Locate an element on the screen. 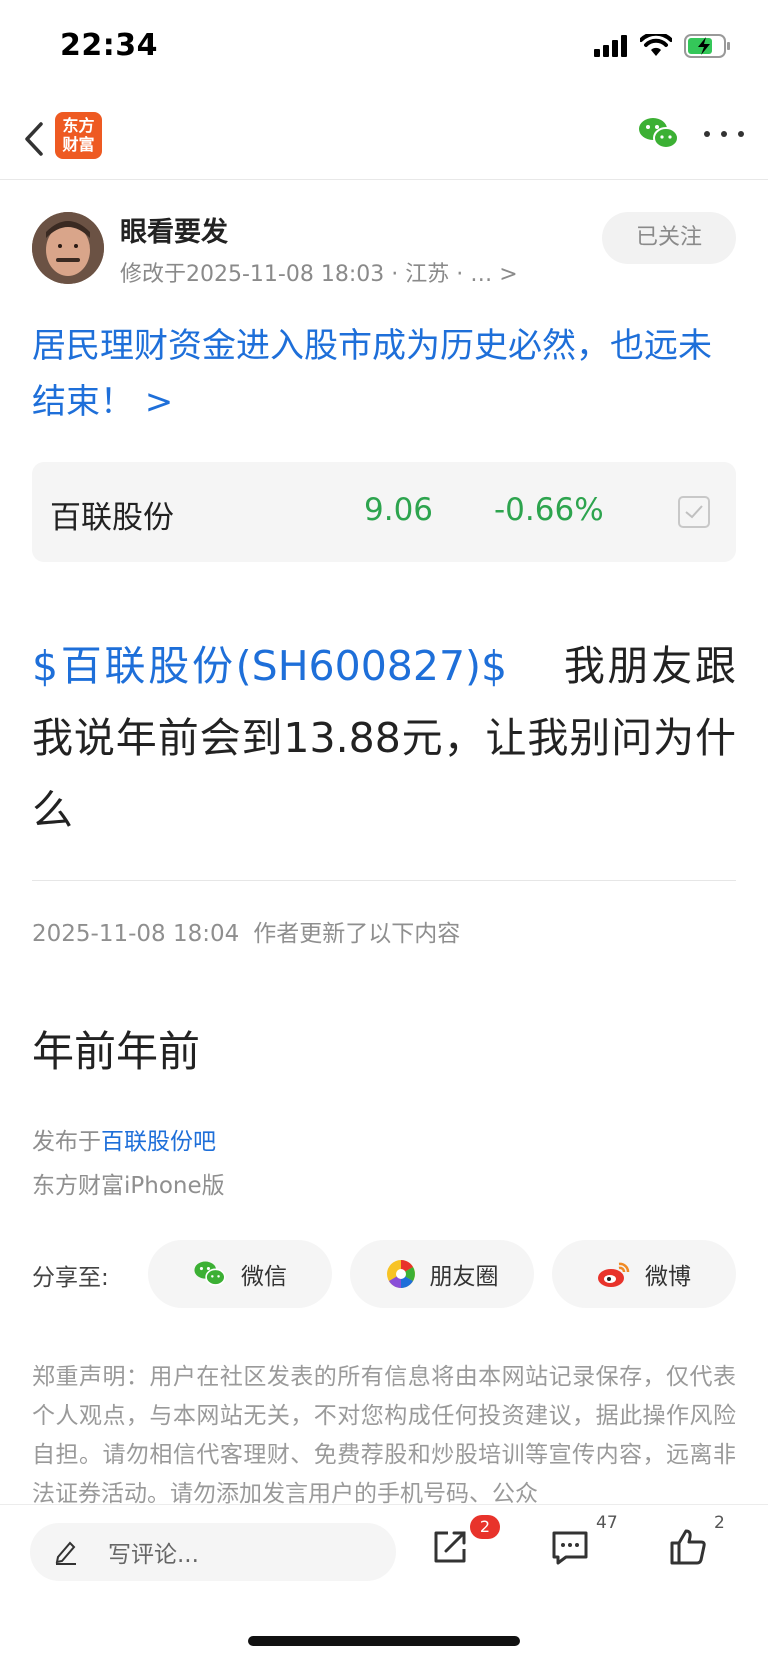 This screenshot has height=1663, width=768. update-content: 年前年前 is located at coordinates (116, 1051).